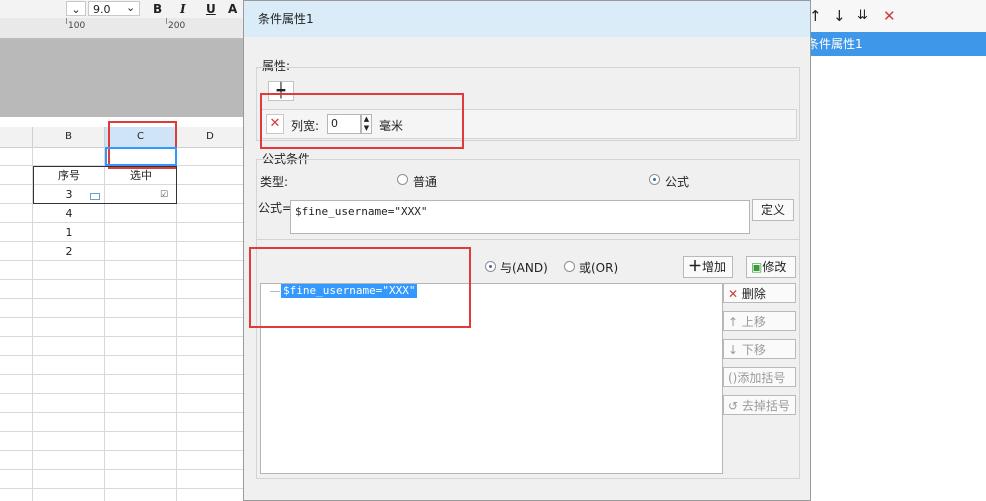 Image resolution: width=986 pixels, height=501 pixels. I want to click on add-bracket-button-label: 添加括号, so click(761, 378).